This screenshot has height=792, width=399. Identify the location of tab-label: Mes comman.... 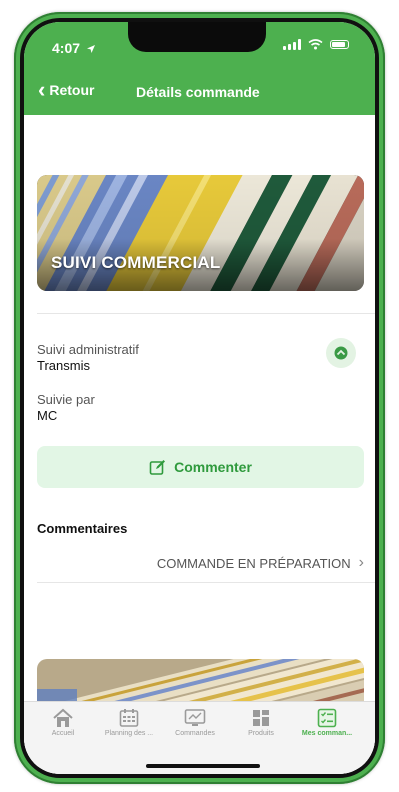
(327, 733).